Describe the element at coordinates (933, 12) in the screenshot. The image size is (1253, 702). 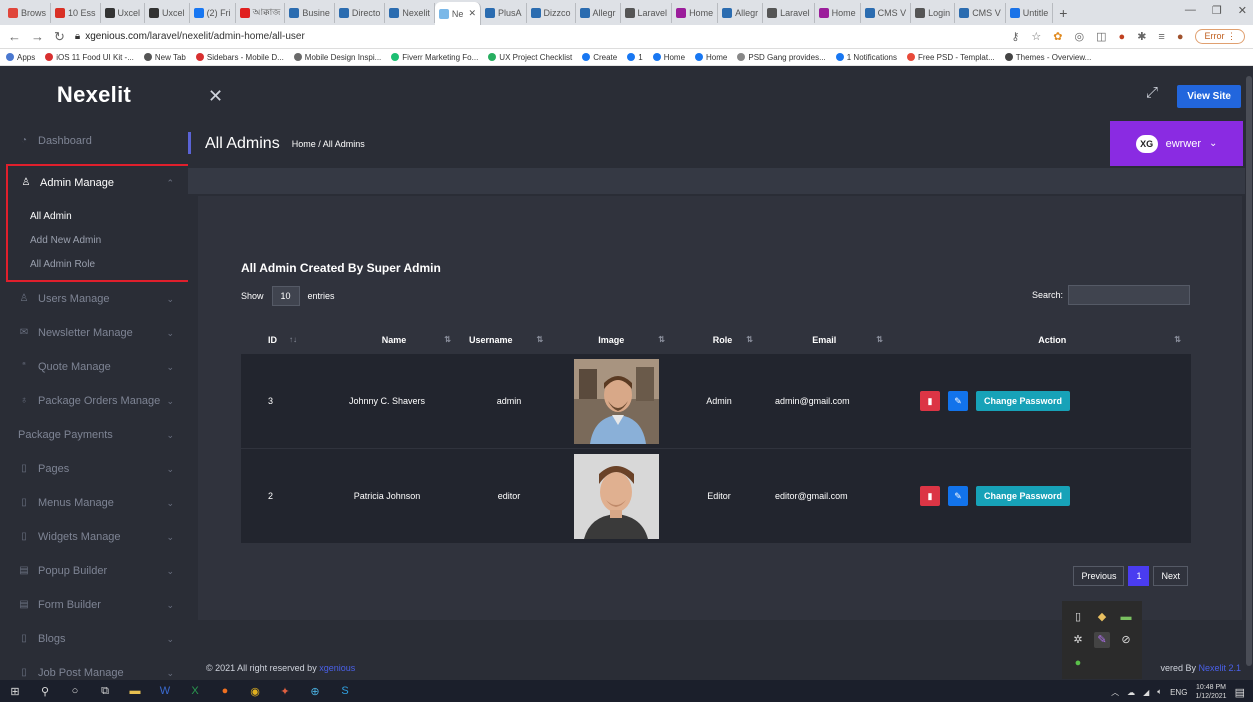
I see `browser-tab: Login` at that location.